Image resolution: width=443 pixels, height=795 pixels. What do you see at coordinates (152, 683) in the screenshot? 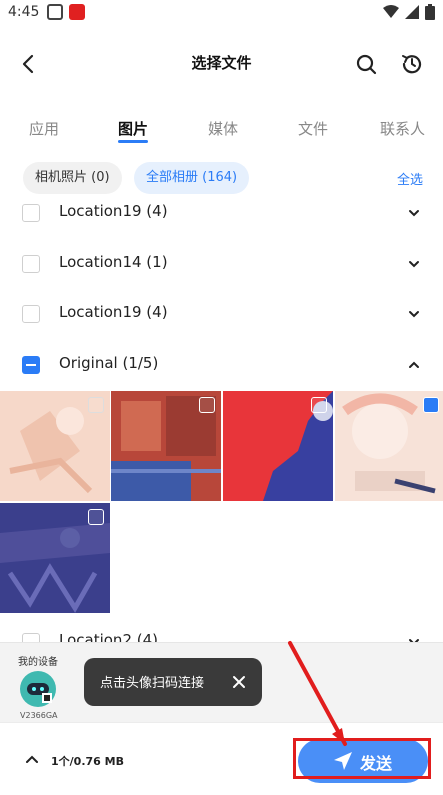
I see `tooltip-text: 点击头像扫码连接` at bounding box center [152, 683].